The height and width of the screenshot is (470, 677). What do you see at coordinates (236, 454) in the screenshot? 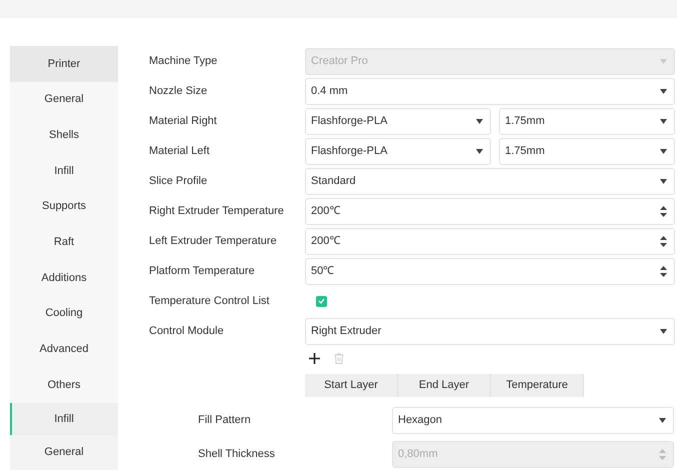
I see `field-label: Shell Thickness` at bounding box center [236, 454].